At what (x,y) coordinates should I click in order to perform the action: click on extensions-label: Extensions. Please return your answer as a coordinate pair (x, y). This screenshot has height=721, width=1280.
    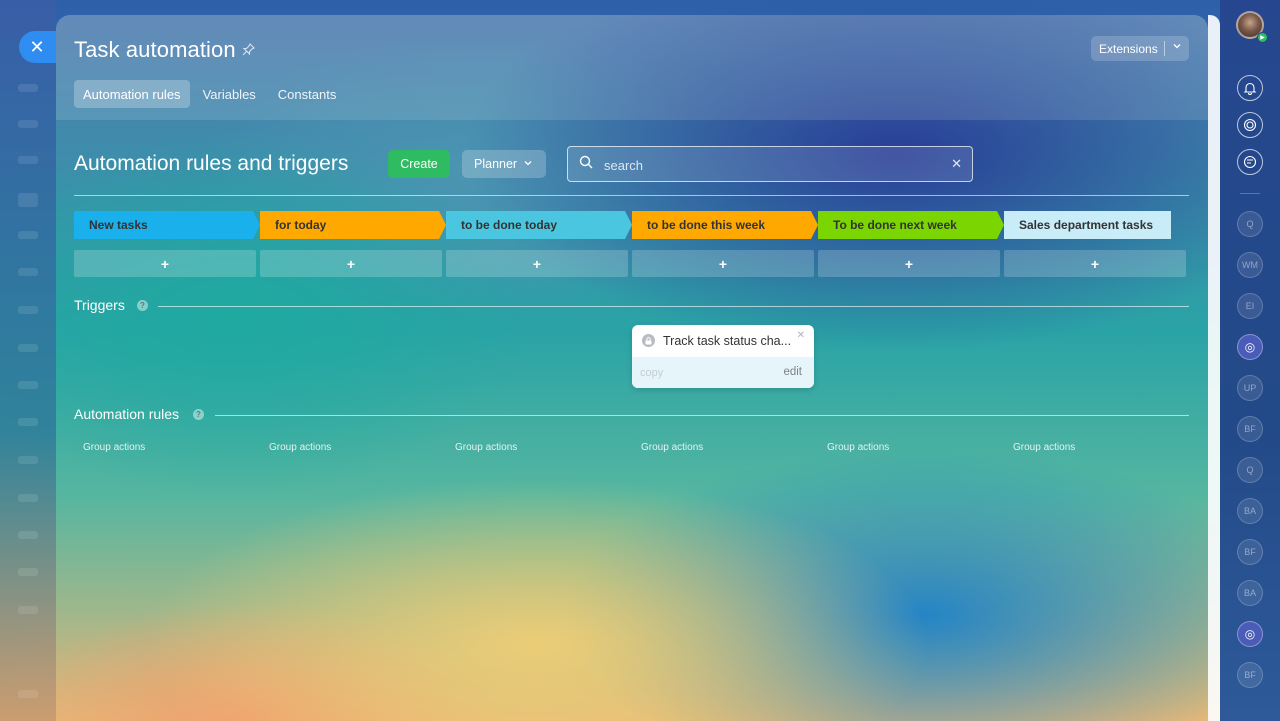
    Looking at the image, I should click on (1128, 48).